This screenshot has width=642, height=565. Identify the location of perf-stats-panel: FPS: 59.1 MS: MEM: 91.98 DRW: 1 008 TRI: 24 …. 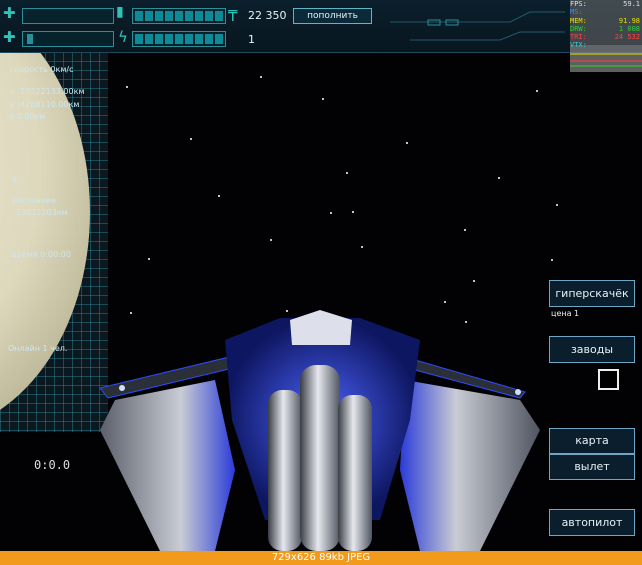
(606, 36).